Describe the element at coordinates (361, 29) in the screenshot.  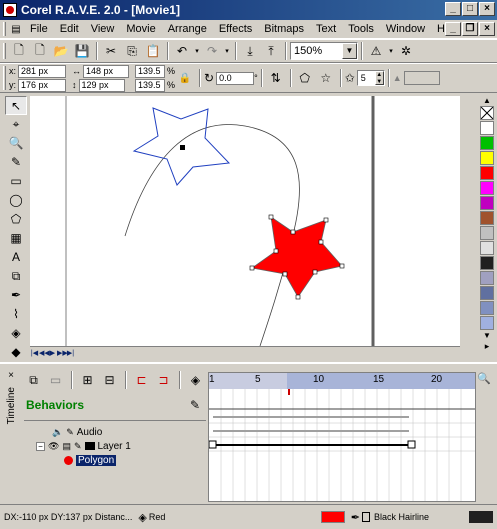
I see `menu-tools: Tools` at that location.